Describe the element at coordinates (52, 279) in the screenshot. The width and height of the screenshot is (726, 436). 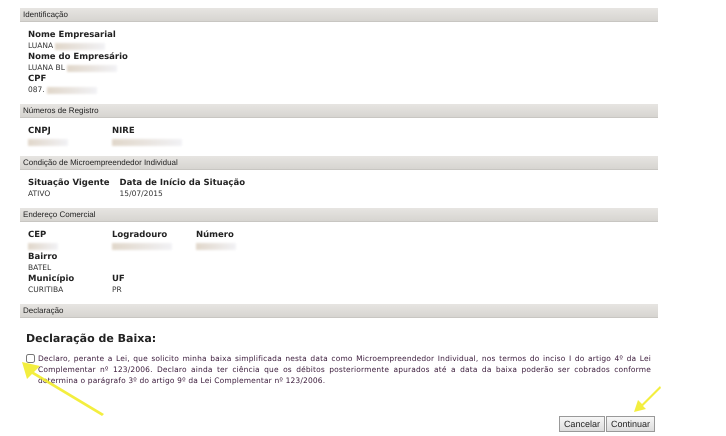
I see `field-label: Município` at that location.